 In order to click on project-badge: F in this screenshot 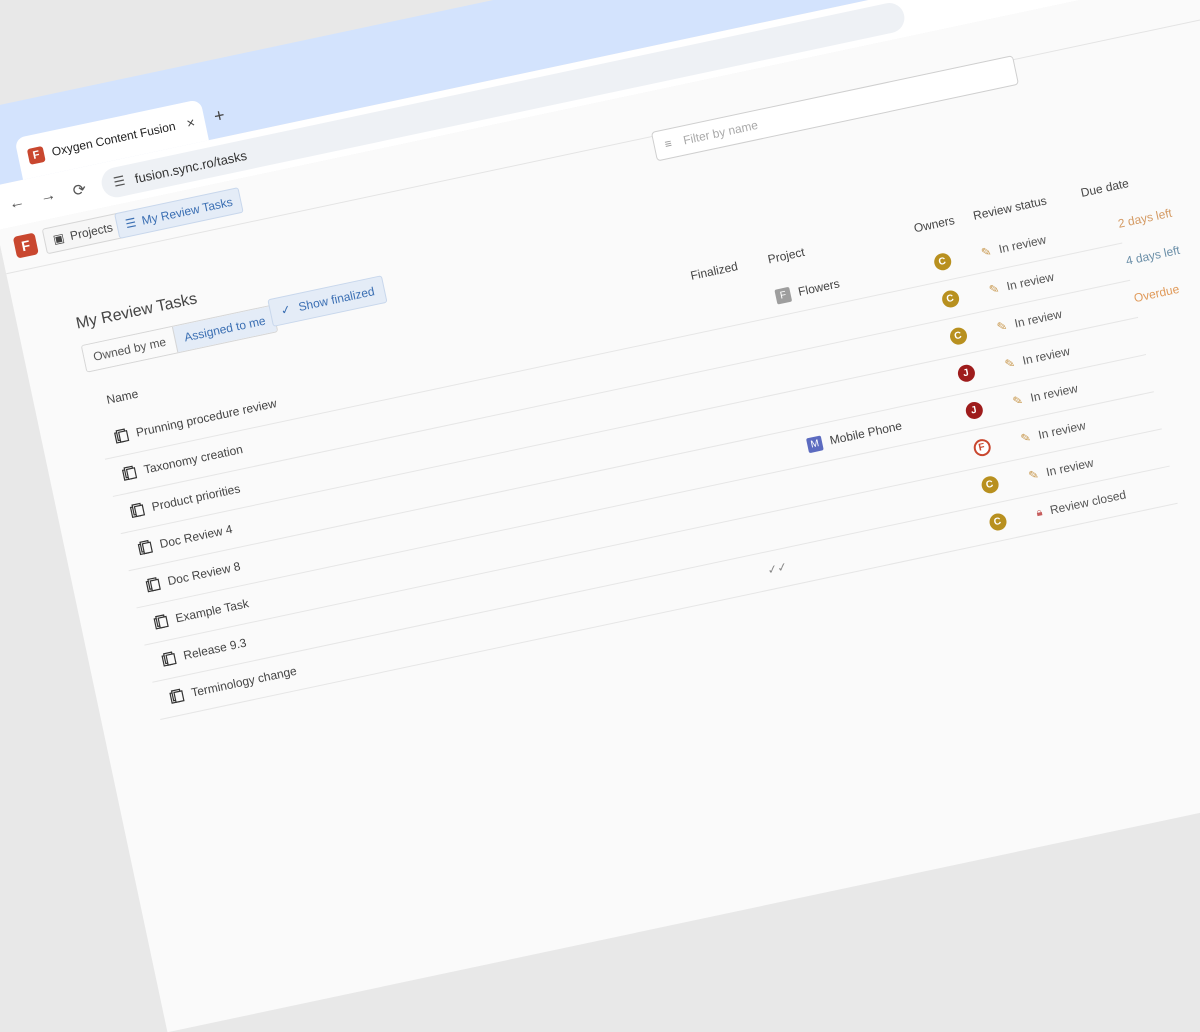, I will do `click(783, 295)`.